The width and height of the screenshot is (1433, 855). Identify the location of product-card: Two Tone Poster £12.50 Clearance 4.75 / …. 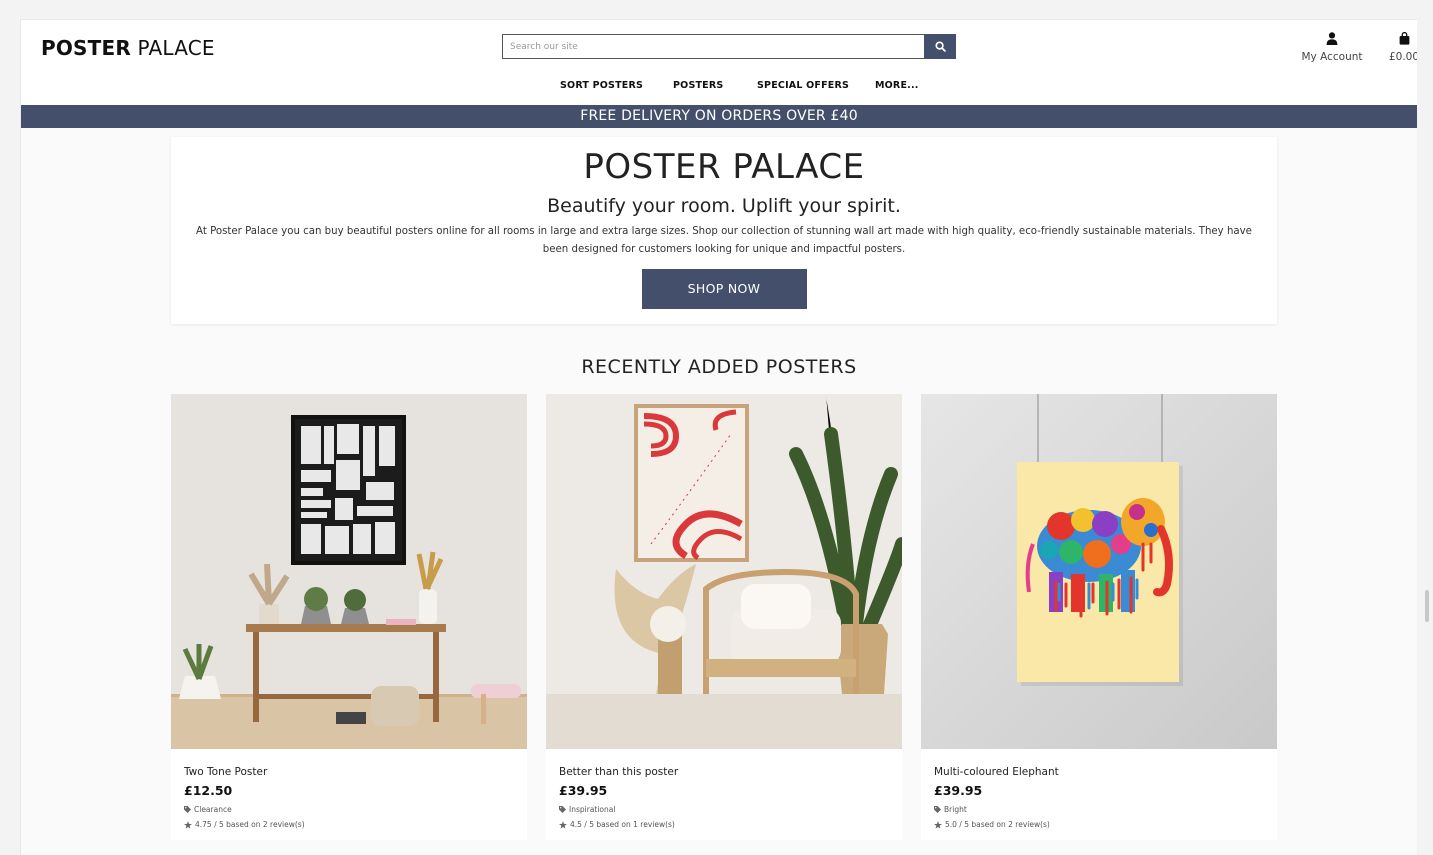
(349, 617).